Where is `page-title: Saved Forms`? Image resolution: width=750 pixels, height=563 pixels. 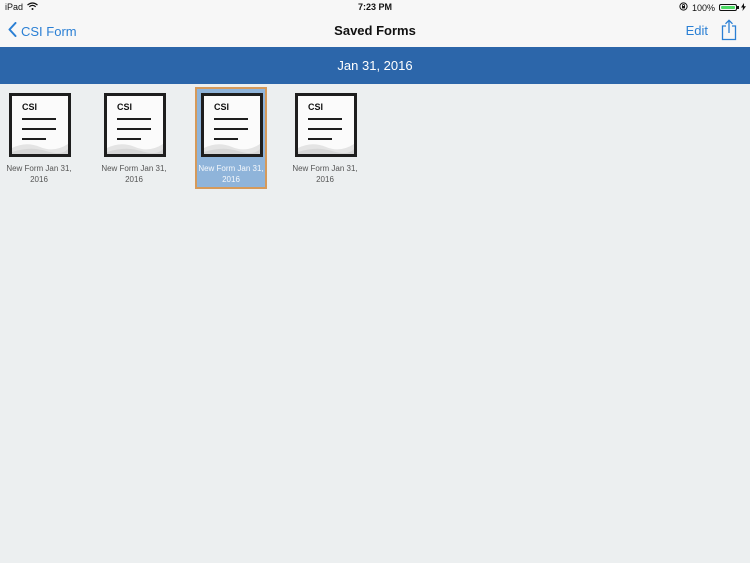
page-title: Saved Forms is located at coordinates (375, 30).